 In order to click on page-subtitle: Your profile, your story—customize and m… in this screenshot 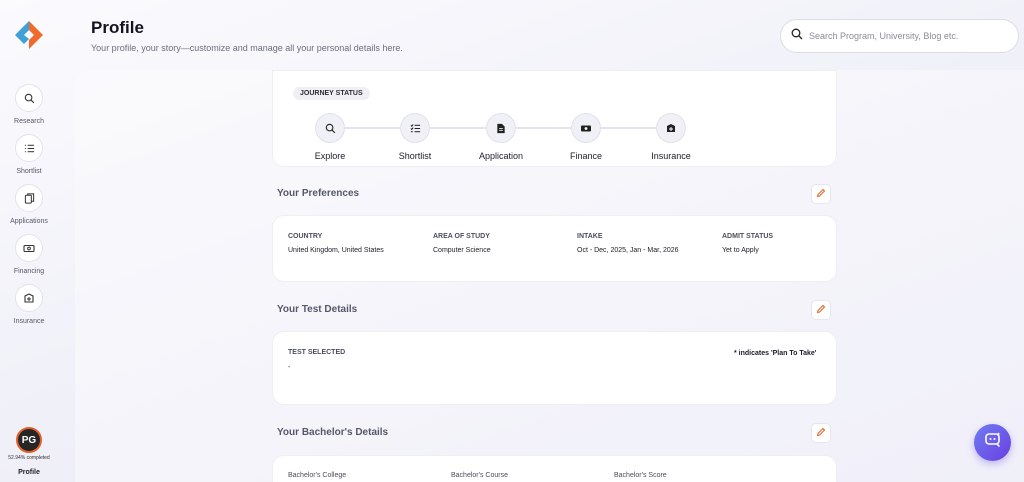, I will do `click(247, 48)`.